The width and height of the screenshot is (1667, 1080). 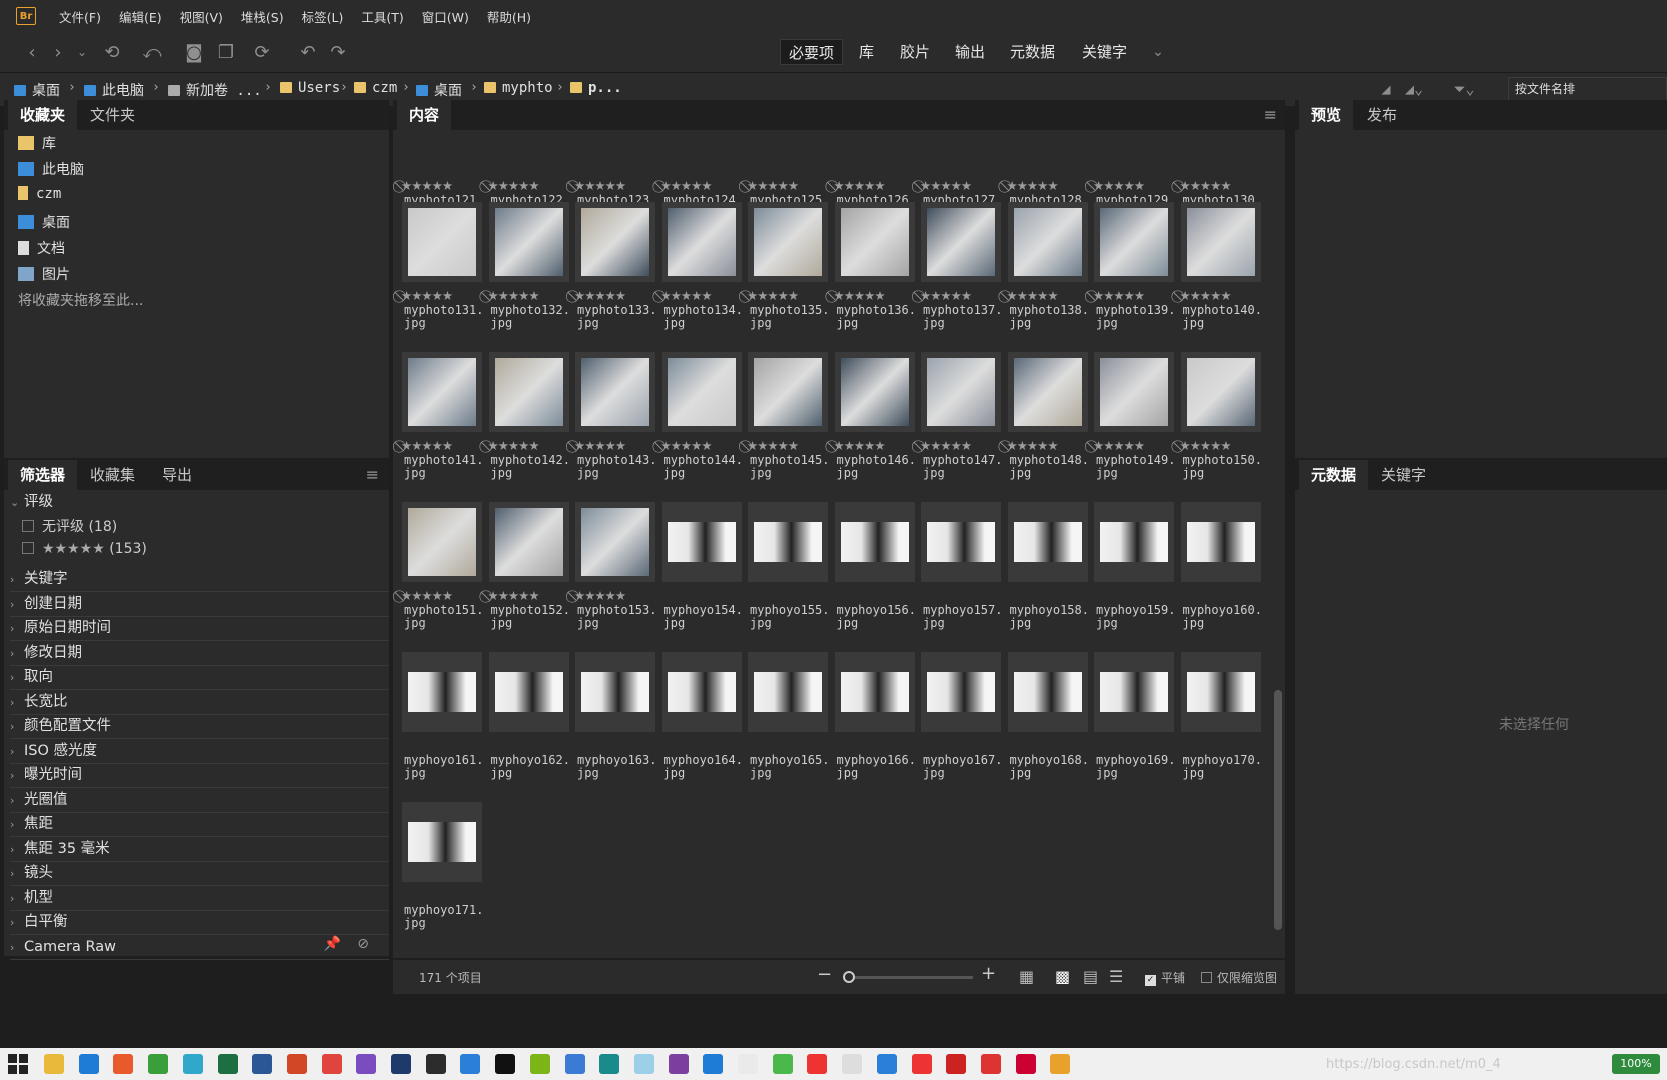 What do you see at coordinates (39, 194) in the screenshot?
I see `fav-czm: czm` at bounding box center [39, 194].